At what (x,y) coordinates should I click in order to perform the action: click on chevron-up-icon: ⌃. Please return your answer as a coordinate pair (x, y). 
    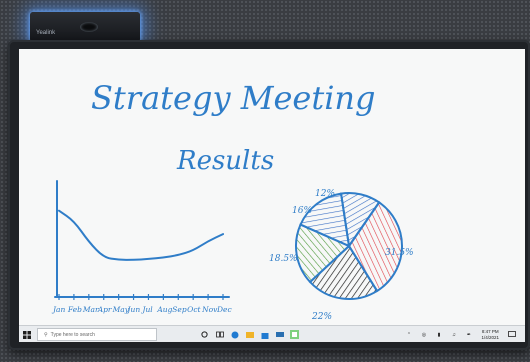
    Looking at the image, I should click on (408, 334).